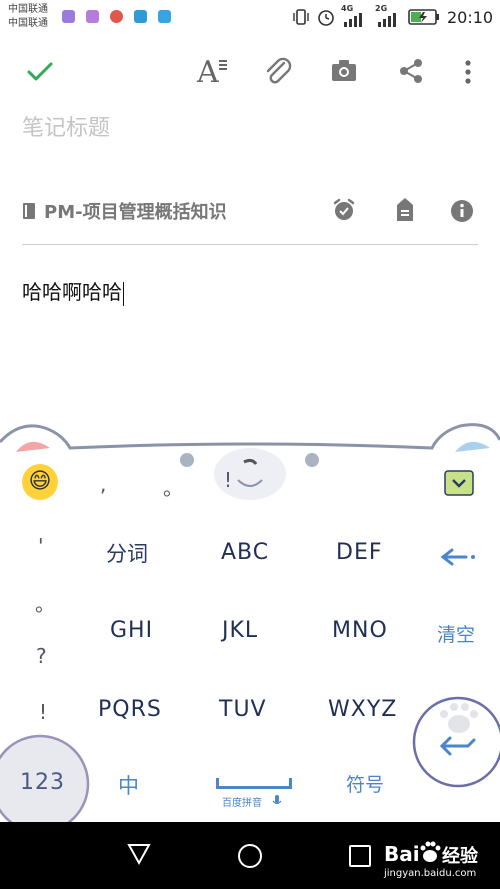 The image size is (500, 889). I want to click on key-def: DEF, so click(359, 552).